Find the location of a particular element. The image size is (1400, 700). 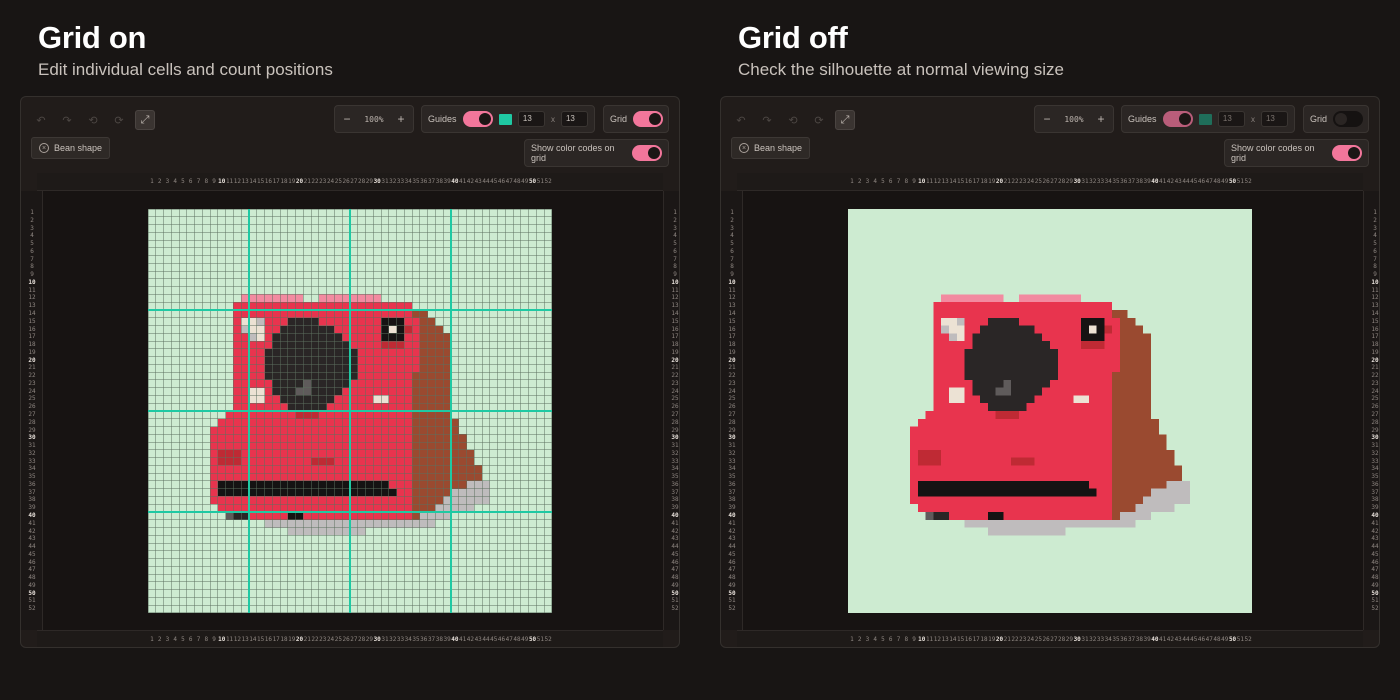

ruler-tick-label: 23 is located at coordinates (732, 383).